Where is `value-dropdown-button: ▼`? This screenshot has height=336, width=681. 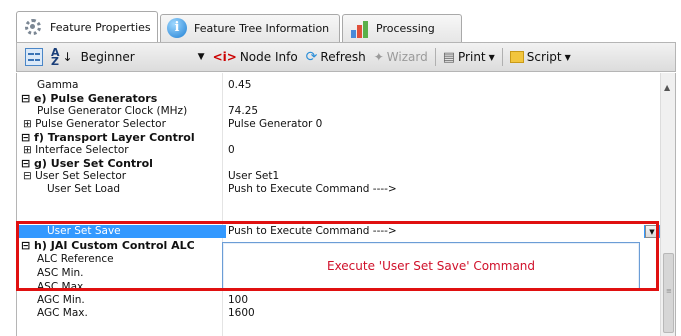
value-dropdown-button: ▼ is located at coordinates (652, 231).